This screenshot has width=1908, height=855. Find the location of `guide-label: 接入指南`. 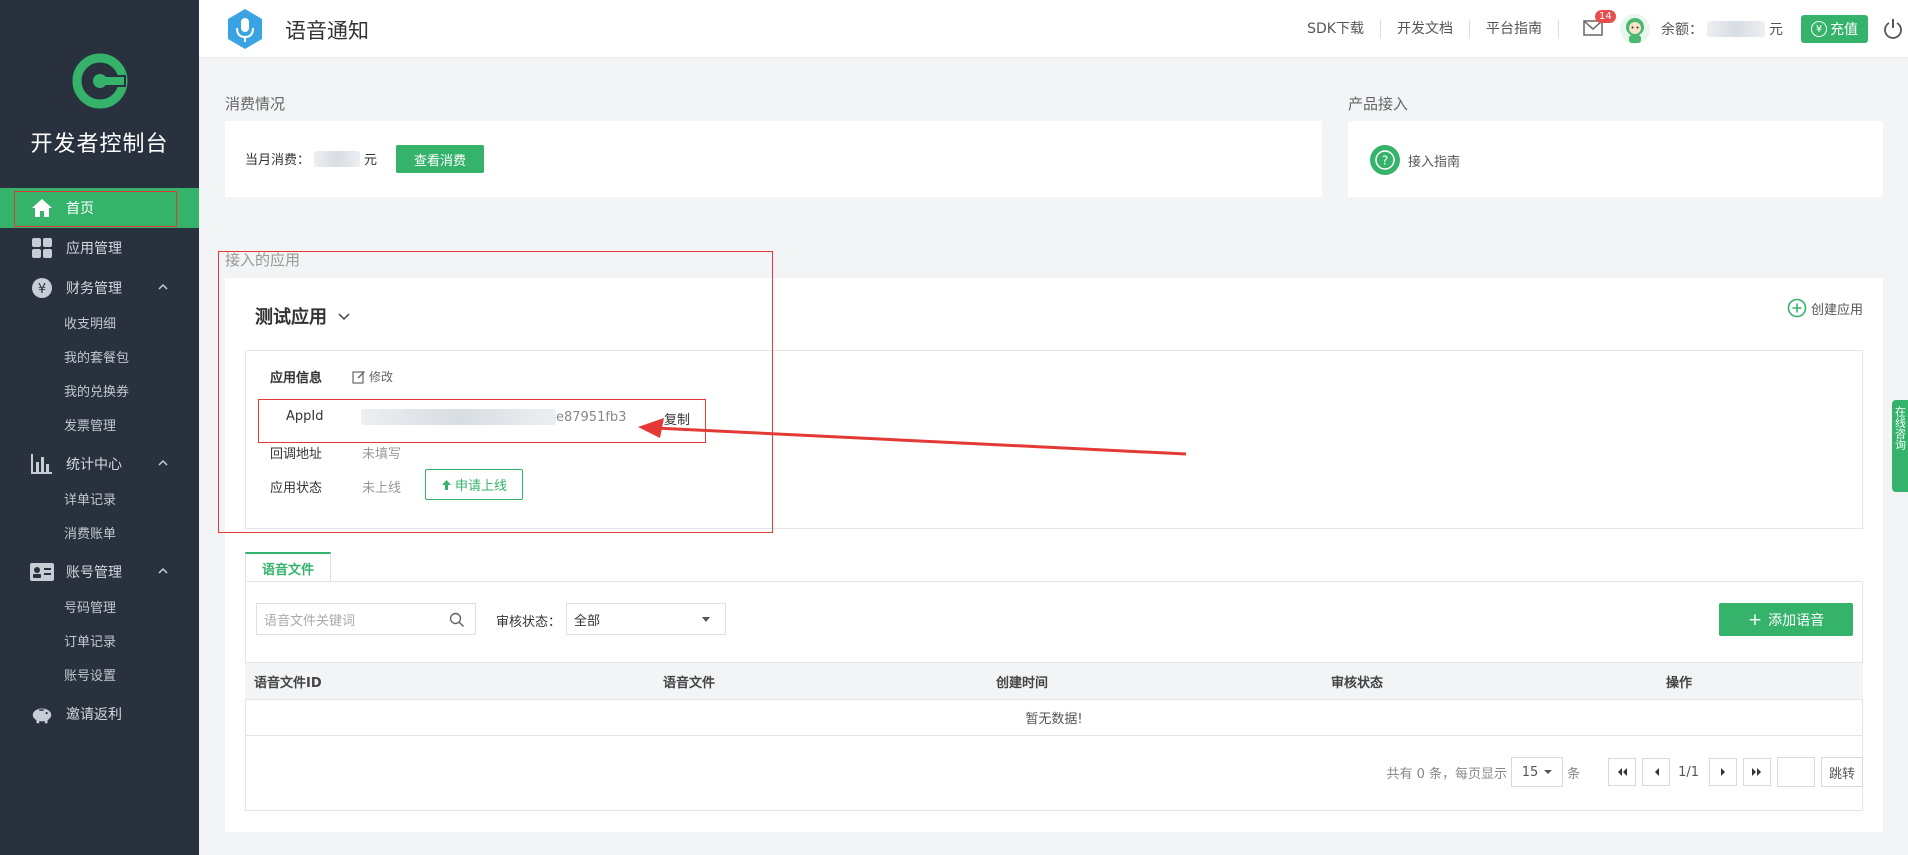

guide-label: 接入指南 is located at coordinates (1434, 162).